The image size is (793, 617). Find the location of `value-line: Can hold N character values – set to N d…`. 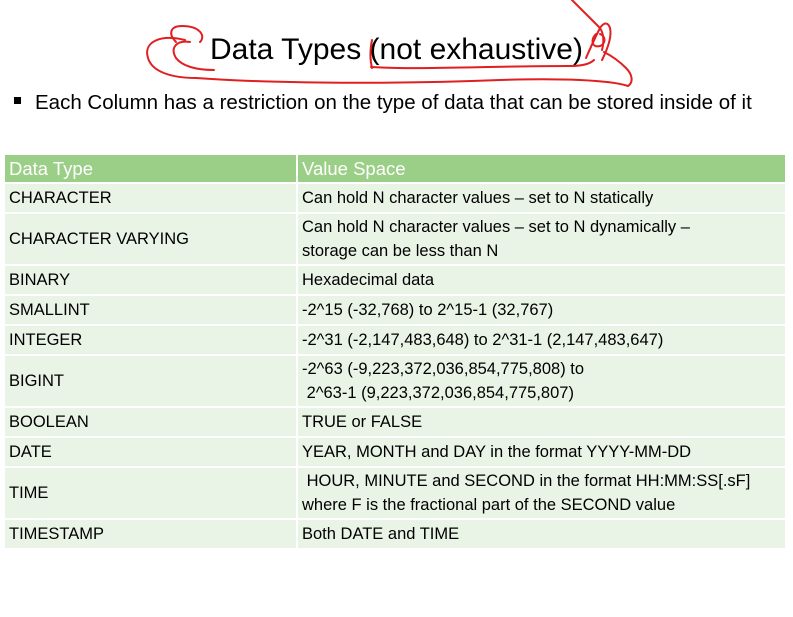

value-line: Can hold N character values – set to N d… is located at coordinates (496, 227).